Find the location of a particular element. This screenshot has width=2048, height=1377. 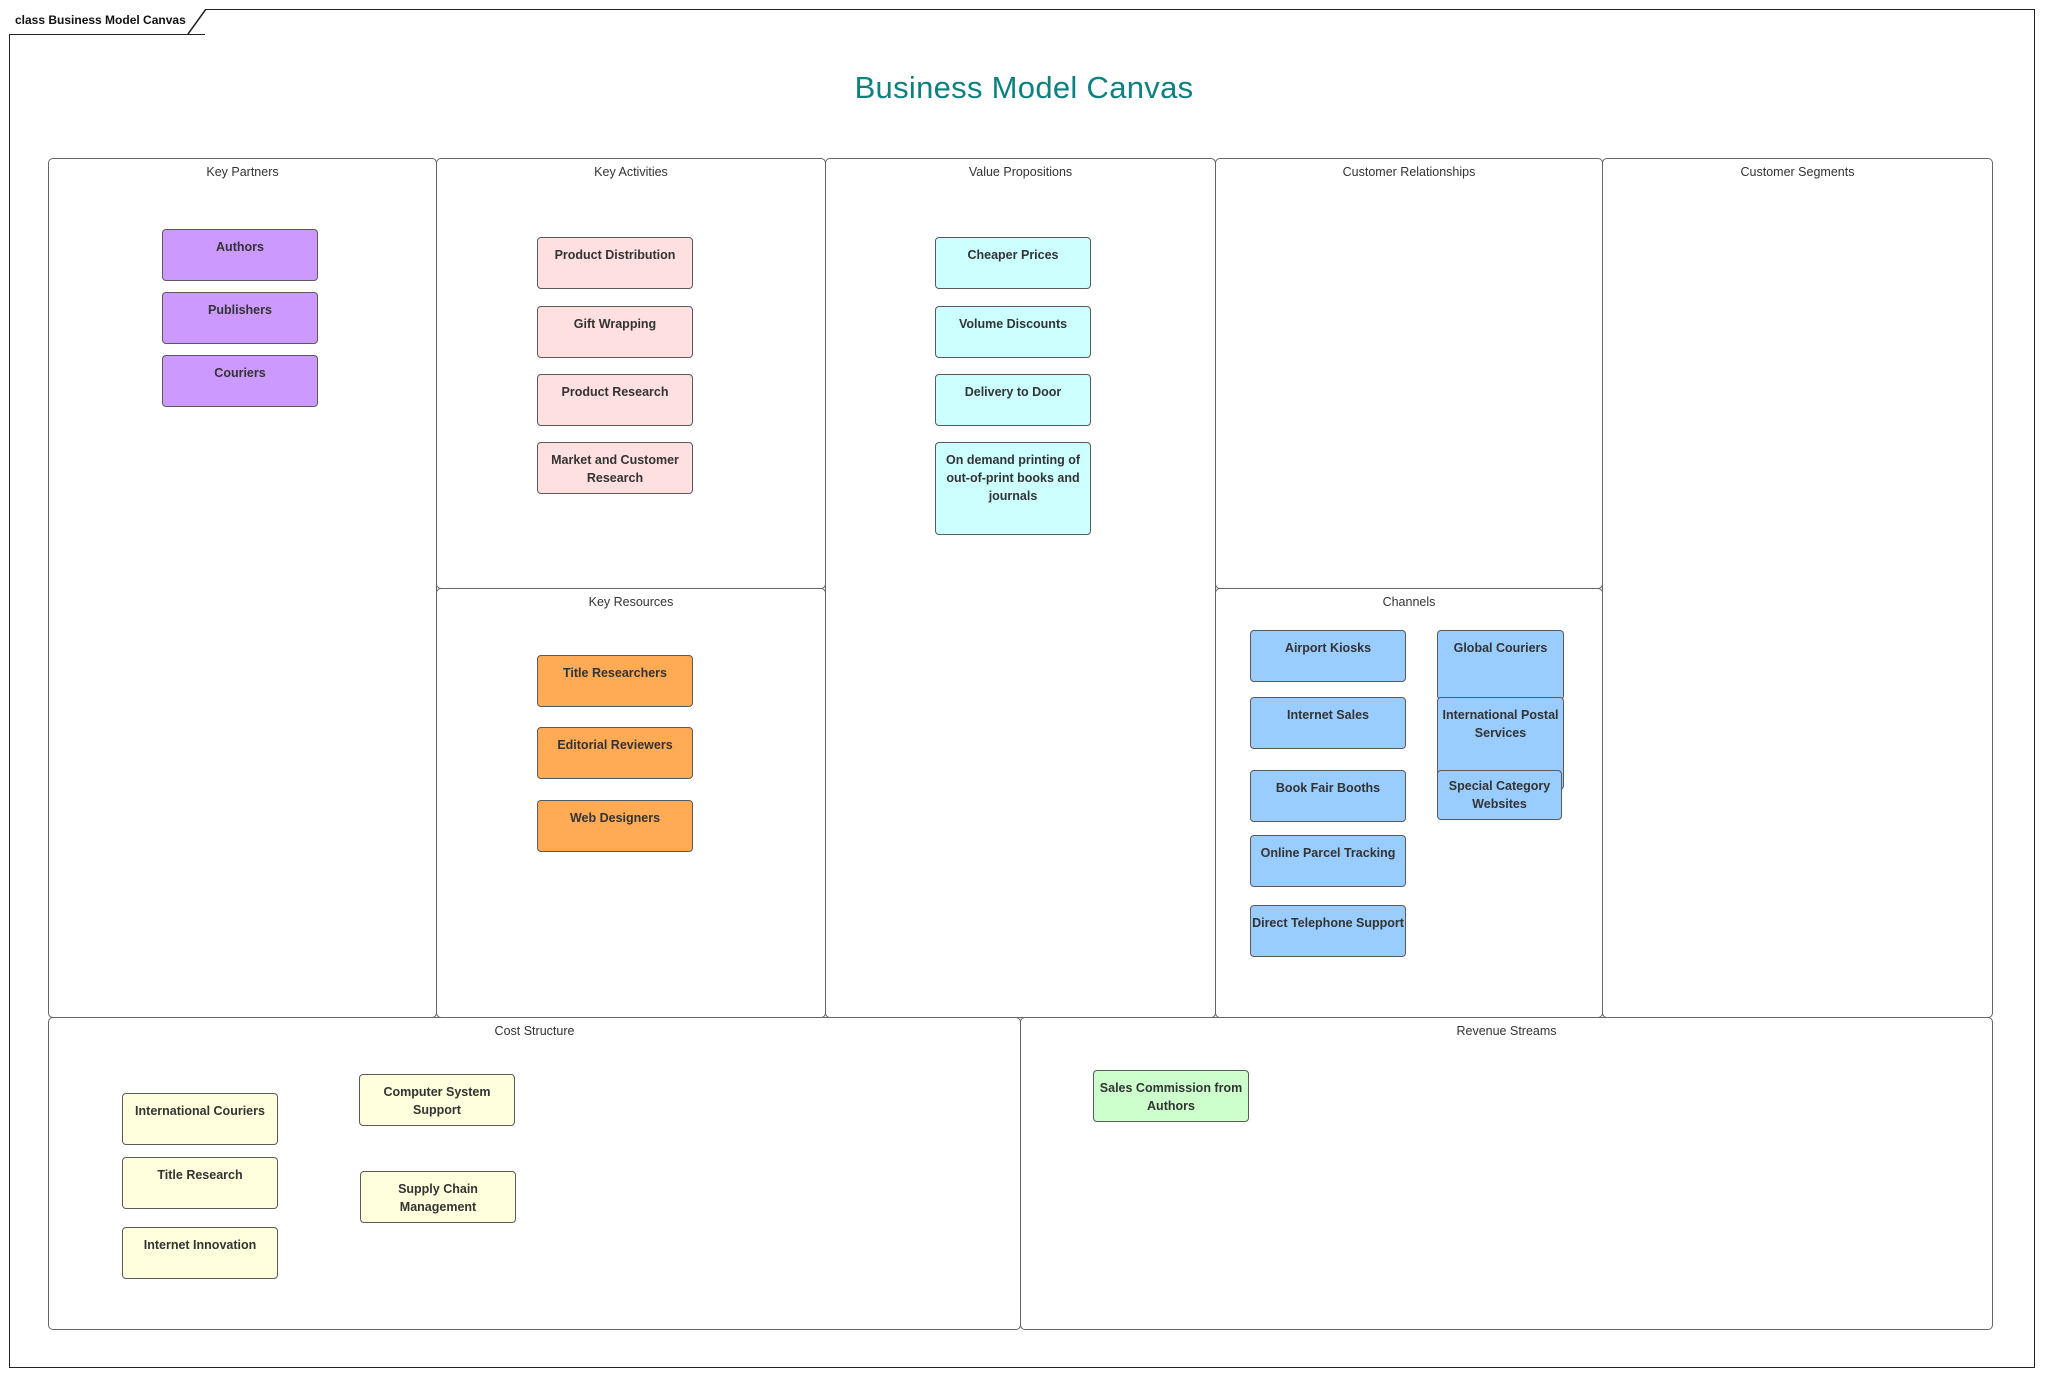

element-volume-discounts: Volume Discounts is located at coordinates (1013, 332).